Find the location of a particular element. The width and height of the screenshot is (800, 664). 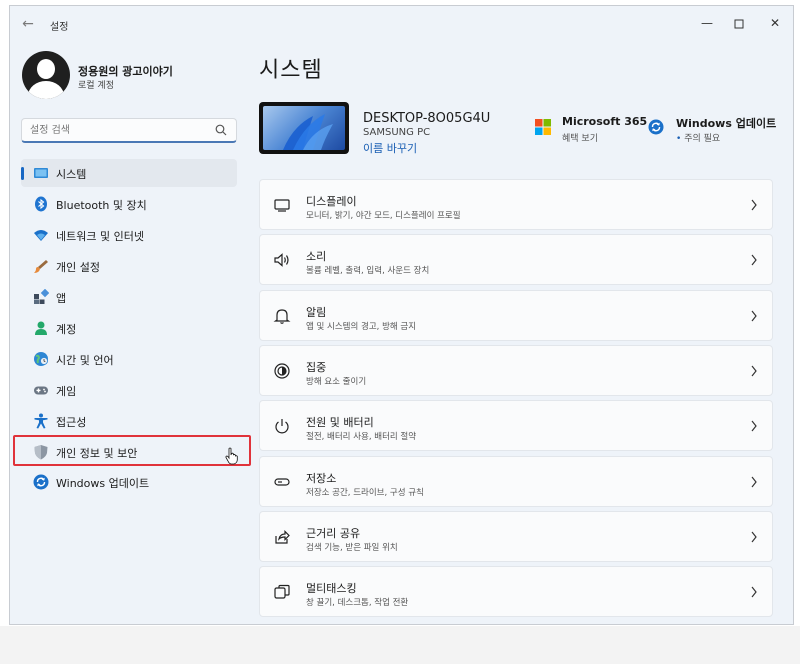

sidebar-item-label: 시스템 is located at coordinates (71, 174).